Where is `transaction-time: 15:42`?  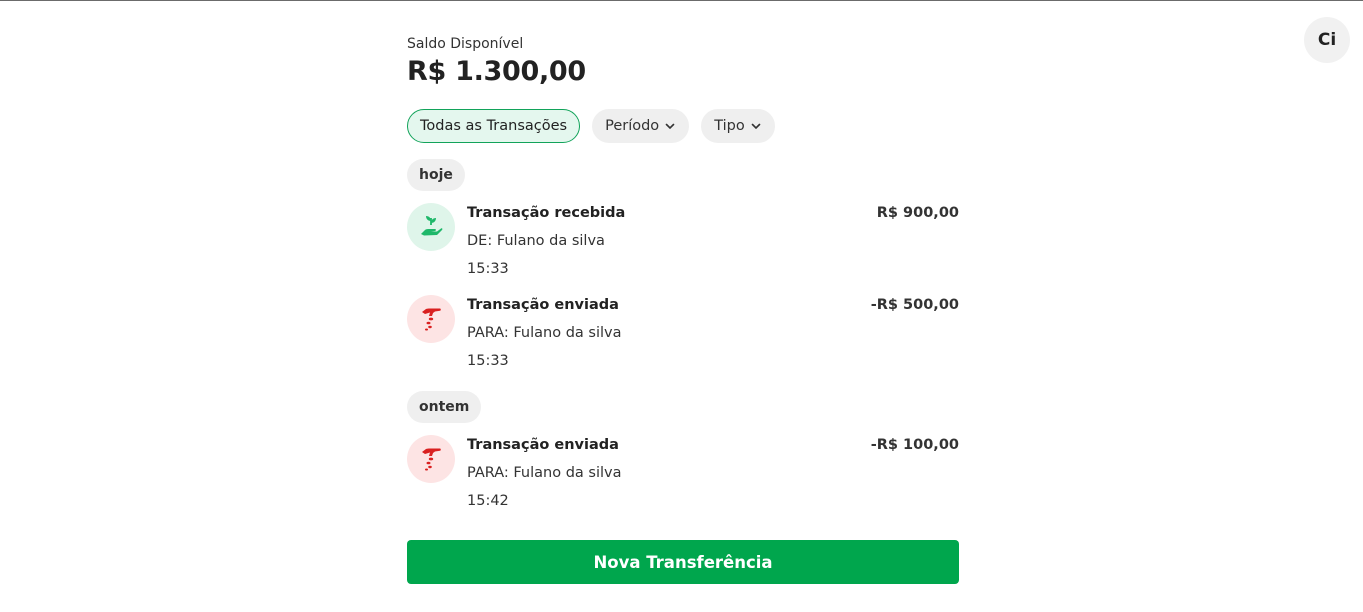 transaction-time: 15:42 is located at coordinates (488, 501).